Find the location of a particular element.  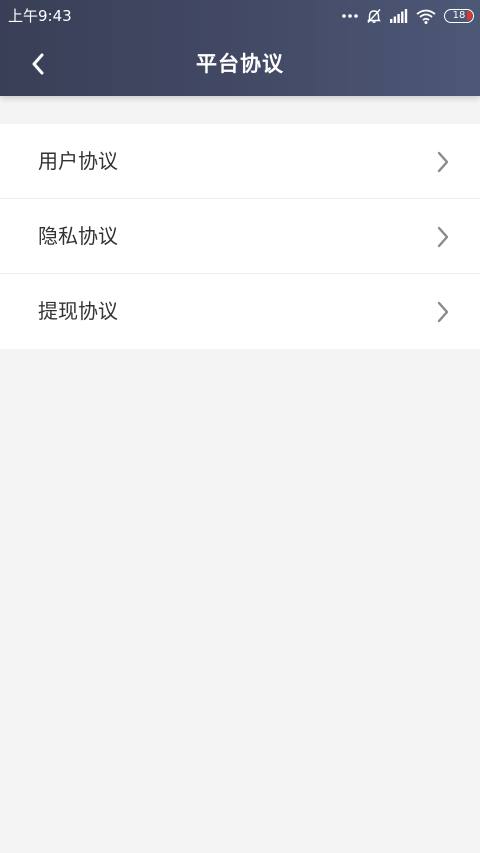

battery-level: 18 is located at coordinates (459, 15).